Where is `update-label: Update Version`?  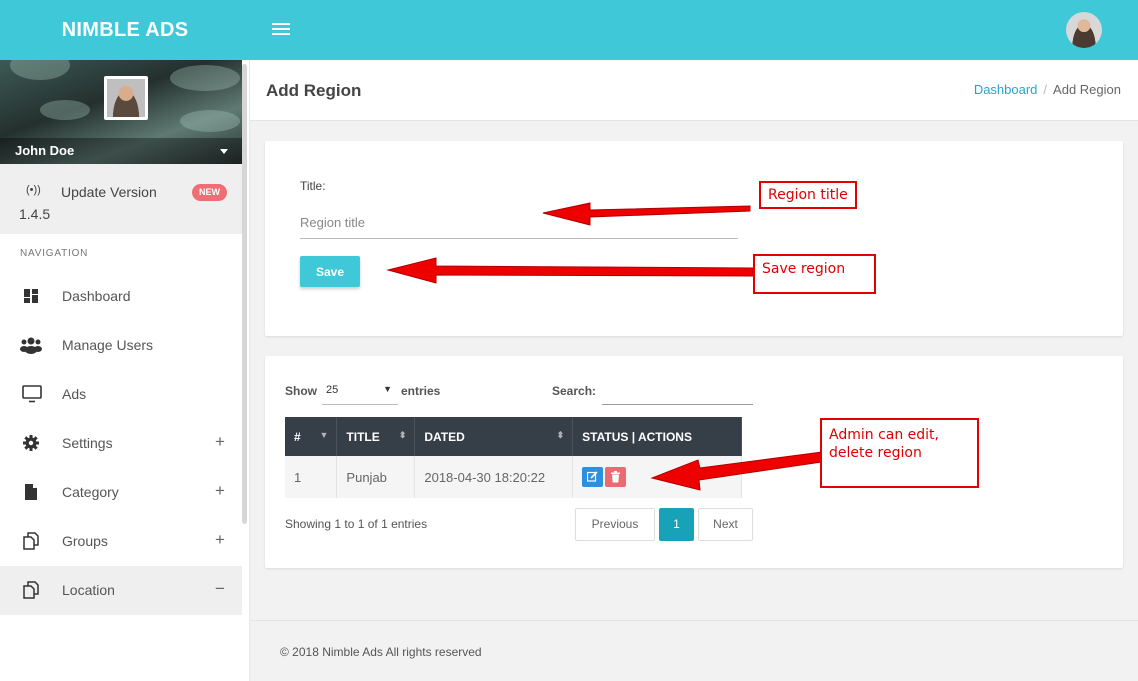 update-label: Update Version is located at coordinates (109, 192).